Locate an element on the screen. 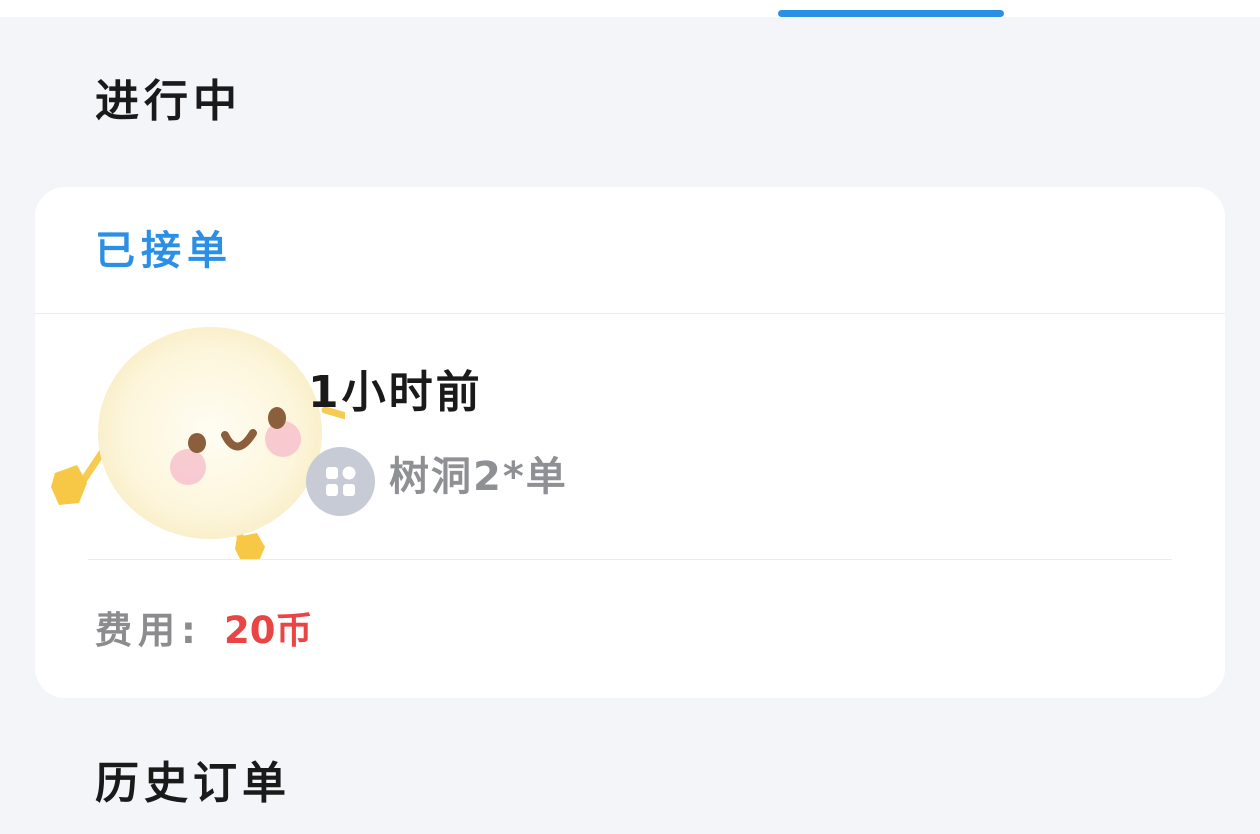  mascot-sticker is located at coordinates (211, 438).